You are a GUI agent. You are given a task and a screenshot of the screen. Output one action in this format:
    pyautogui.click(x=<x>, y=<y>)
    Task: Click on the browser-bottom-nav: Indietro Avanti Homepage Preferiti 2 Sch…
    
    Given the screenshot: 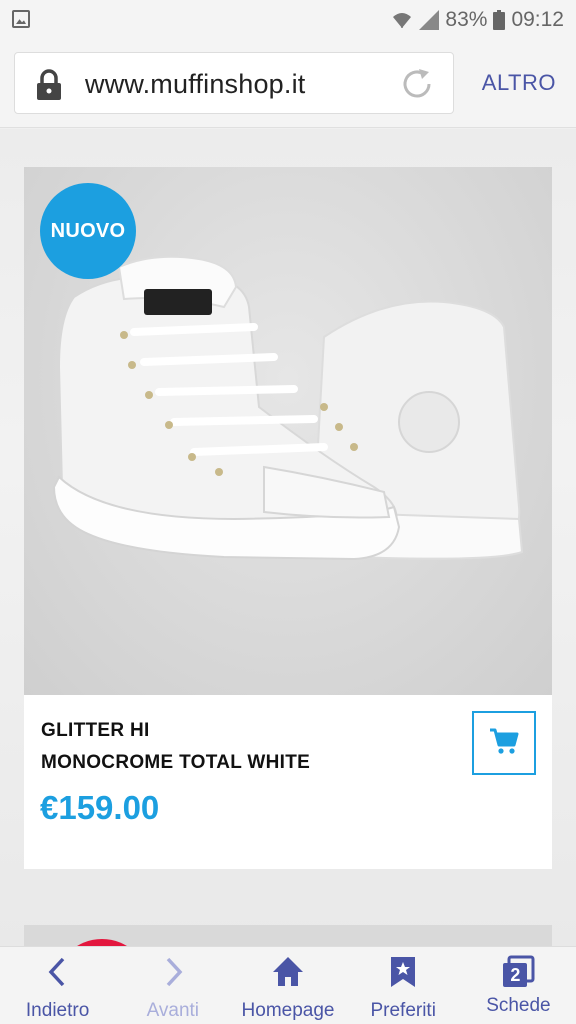 What is the action you would take?
    pyautogui.click(x=288, y=985)
    